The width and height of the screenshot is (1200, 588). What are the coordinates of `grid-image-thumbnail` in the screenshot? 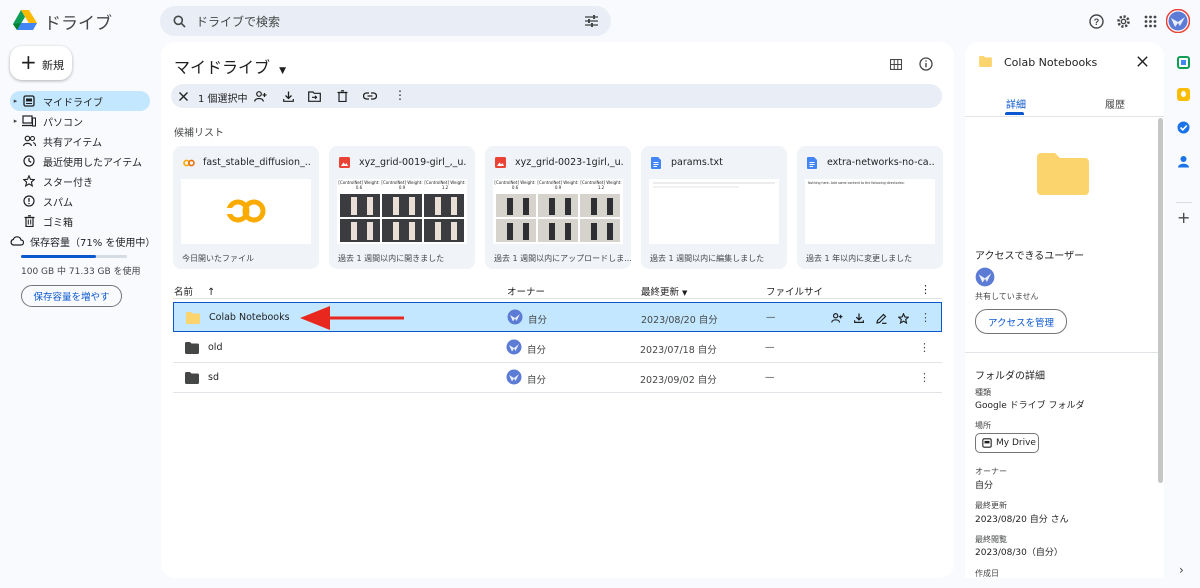 It's located at (402, 218).